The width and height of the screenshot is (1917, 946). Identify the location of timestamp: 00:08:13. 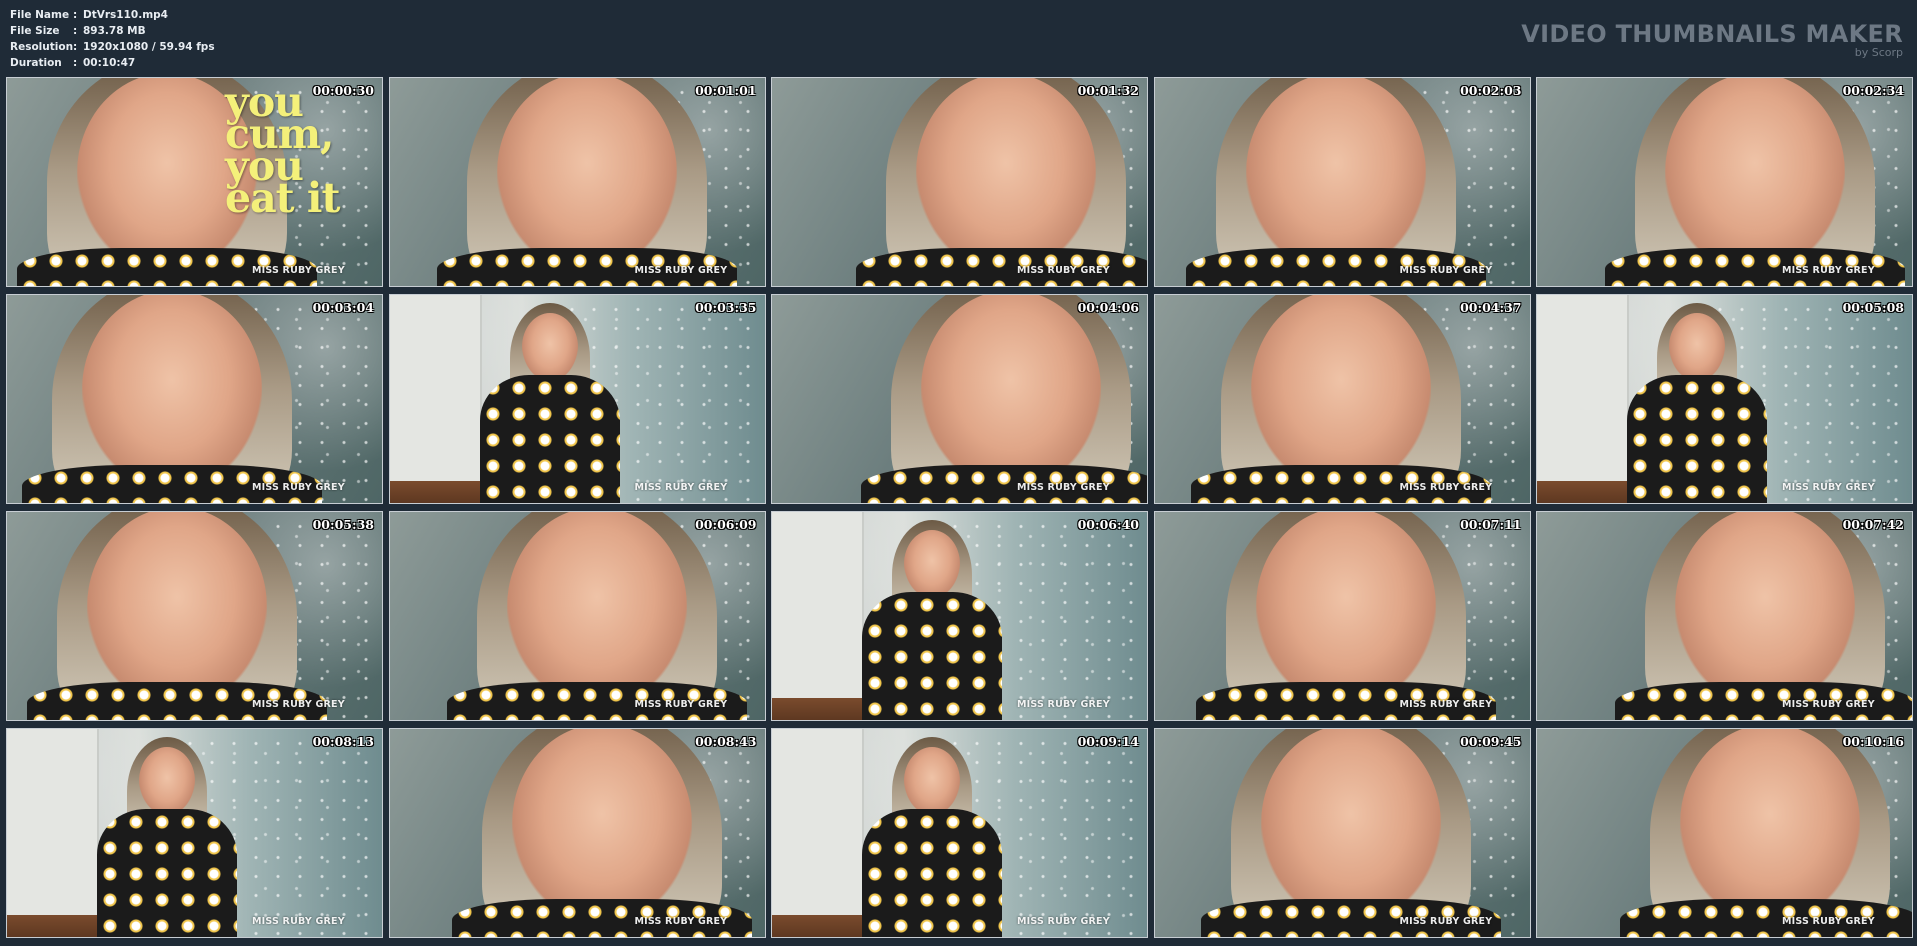
(343, 741).